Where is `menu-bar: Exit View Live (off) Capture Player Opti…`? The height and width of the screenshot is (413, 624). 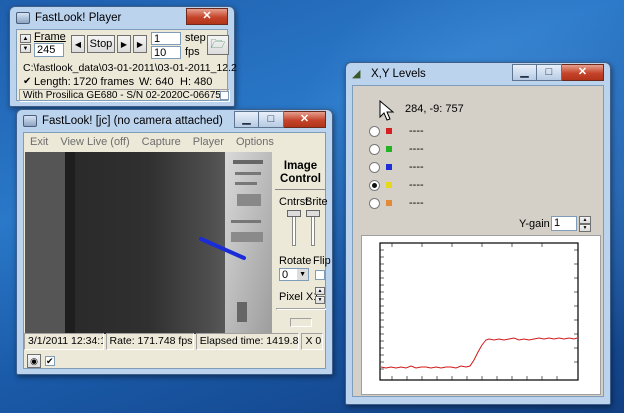
menu-bar: Exit View Live (off) Capture Player Opti… is located at coordinates (174, 142).